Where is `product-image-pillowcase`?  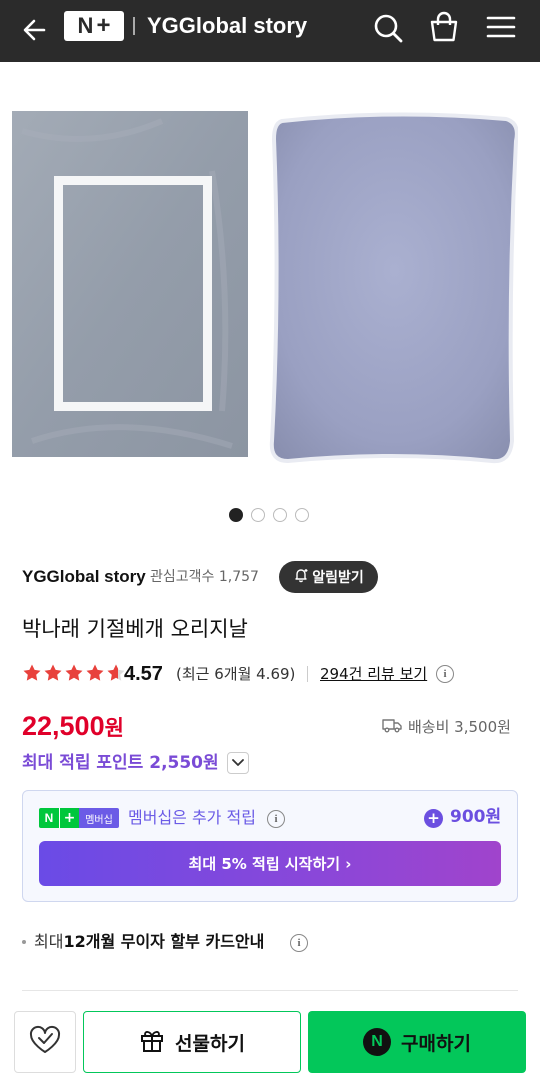
product-image-pillowcase is located at coordinates (130, 284).